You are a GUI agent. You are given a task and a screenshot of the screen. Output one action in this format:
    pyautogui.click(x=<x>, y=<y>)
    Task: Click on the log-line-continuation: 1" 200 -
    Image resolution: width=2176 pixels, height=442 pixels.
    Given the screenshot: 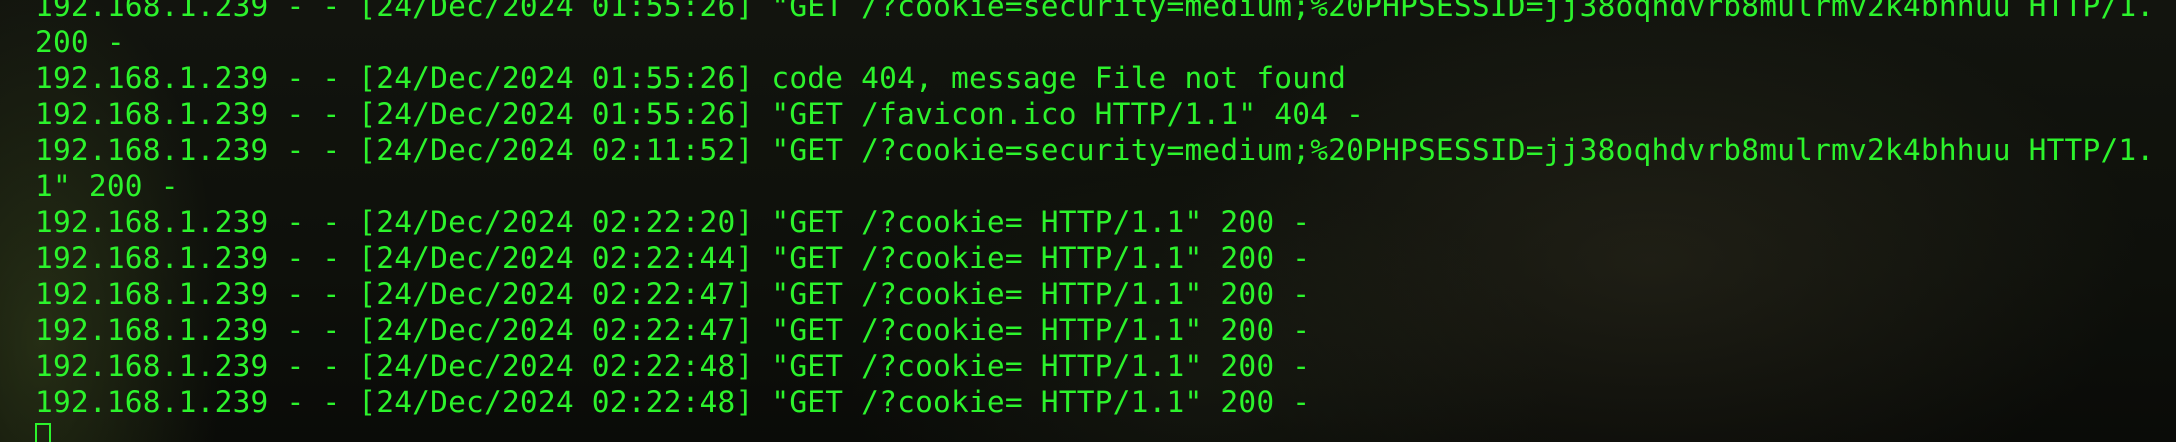 What is the action you would take?
    pyautogui.click(x=107, y=186)
    